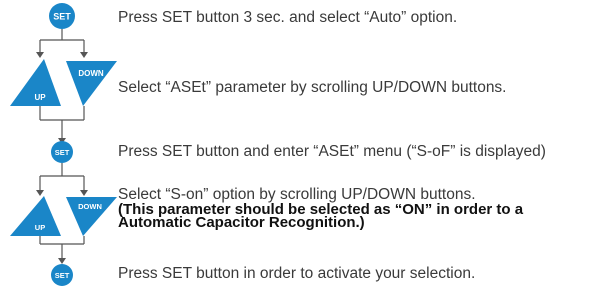  I want to click on set-button-3: SET, so click(62, 275).